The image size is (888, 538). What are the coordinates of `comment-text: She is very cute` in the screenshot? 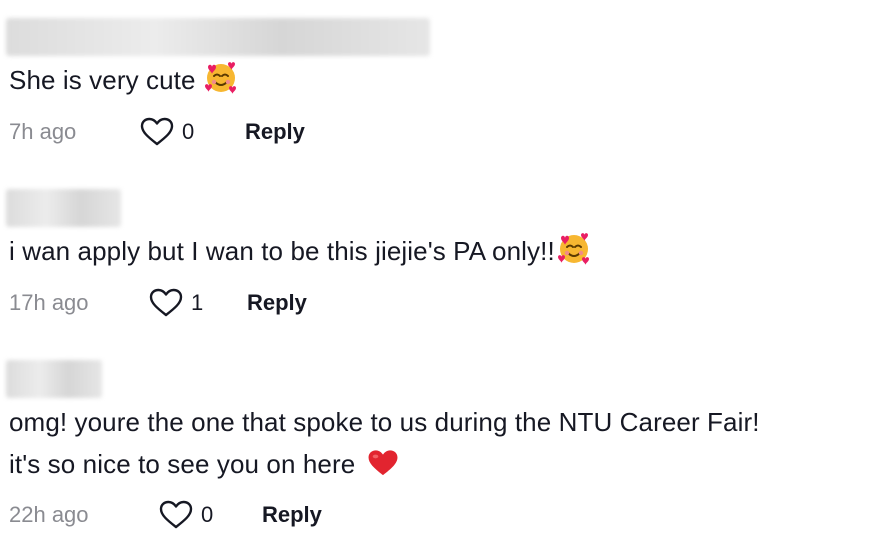 It's located at (123, 83).